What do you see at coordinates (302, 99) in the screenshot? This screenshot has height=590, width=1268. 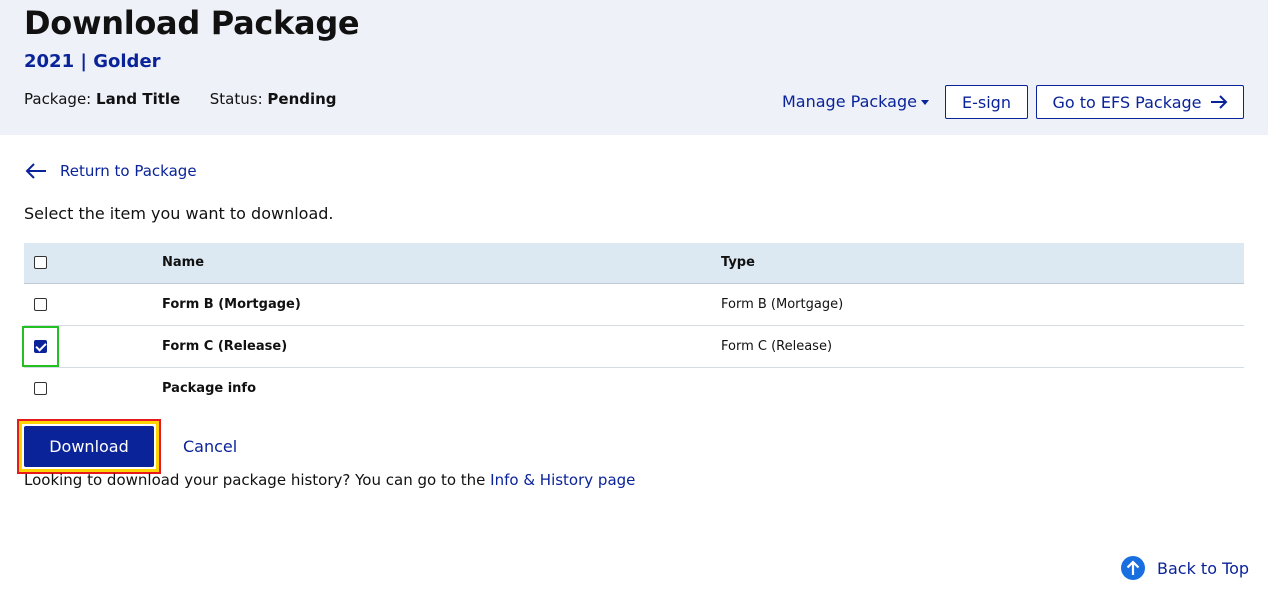 I see `status-value: Pending` at bounding box center [302, 99].